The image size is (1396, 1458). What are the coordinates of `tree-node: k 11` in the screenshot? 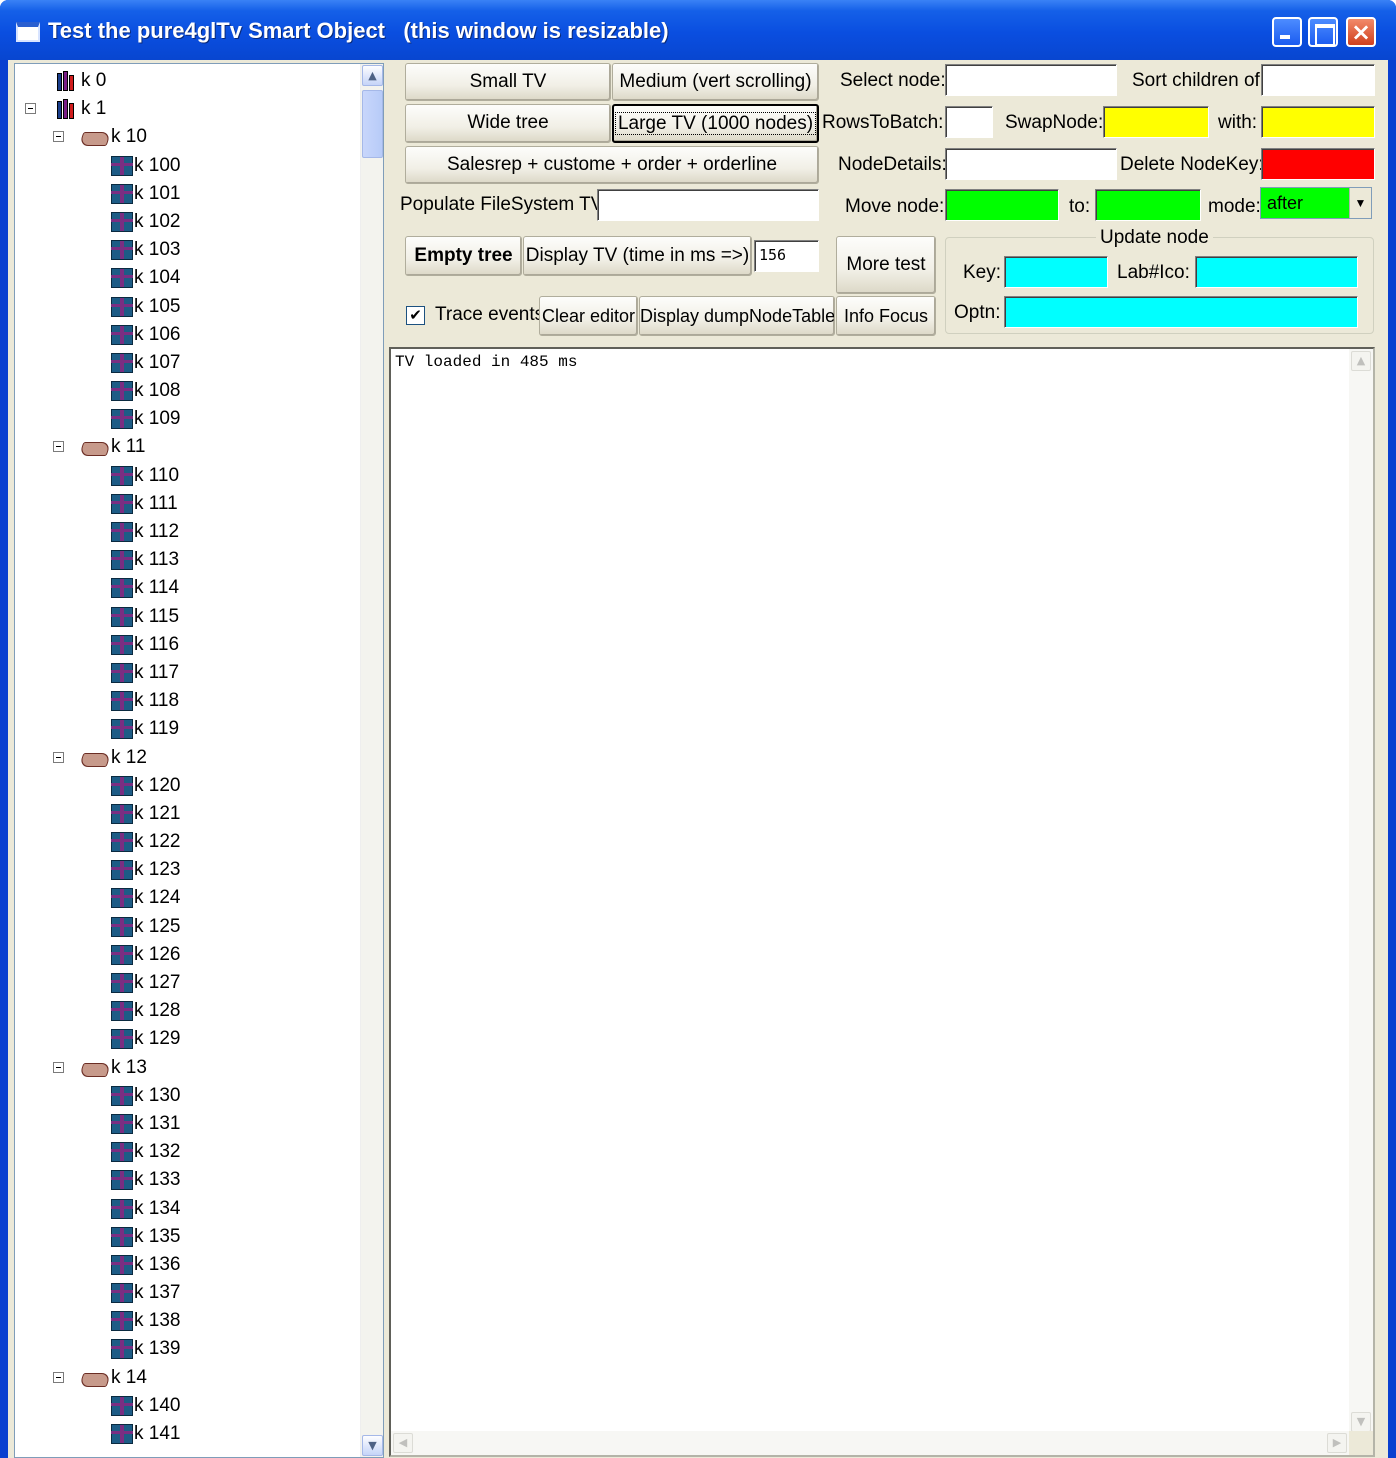 It's located at (185, 447).